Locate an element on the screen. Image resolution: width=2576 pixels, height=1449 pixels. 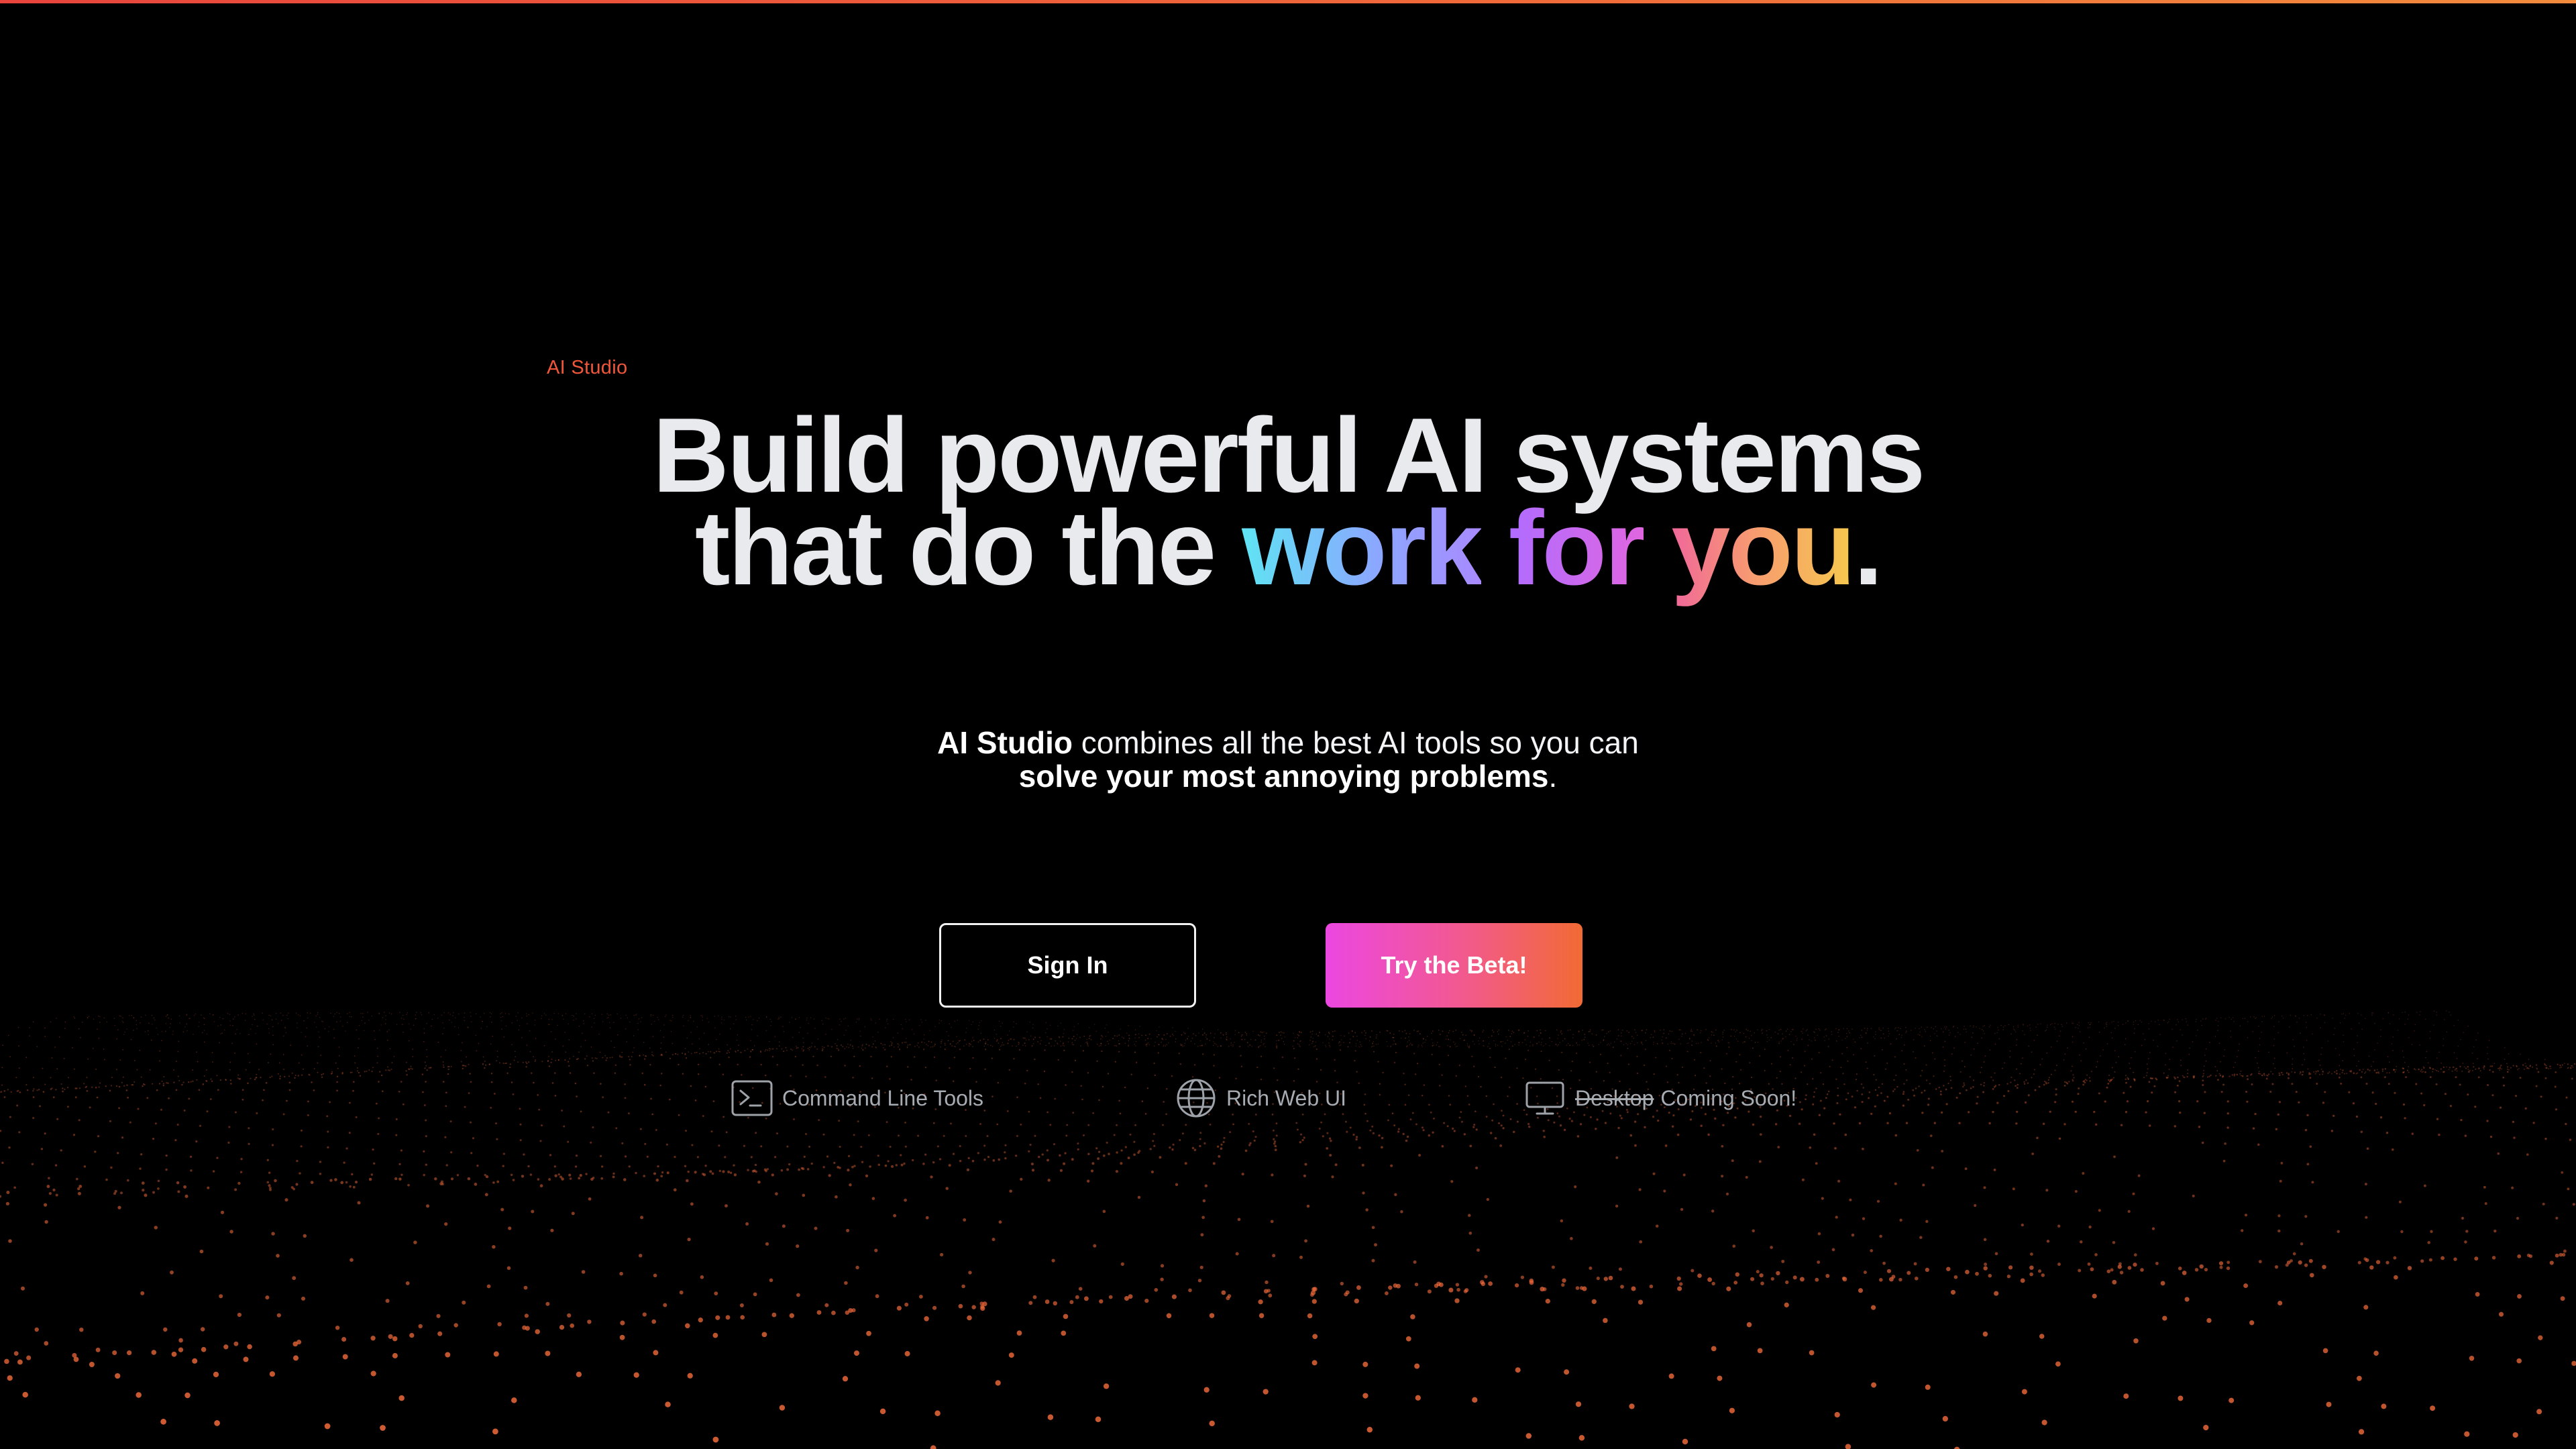
terminal-icon is located at coordinates (752, 1098).